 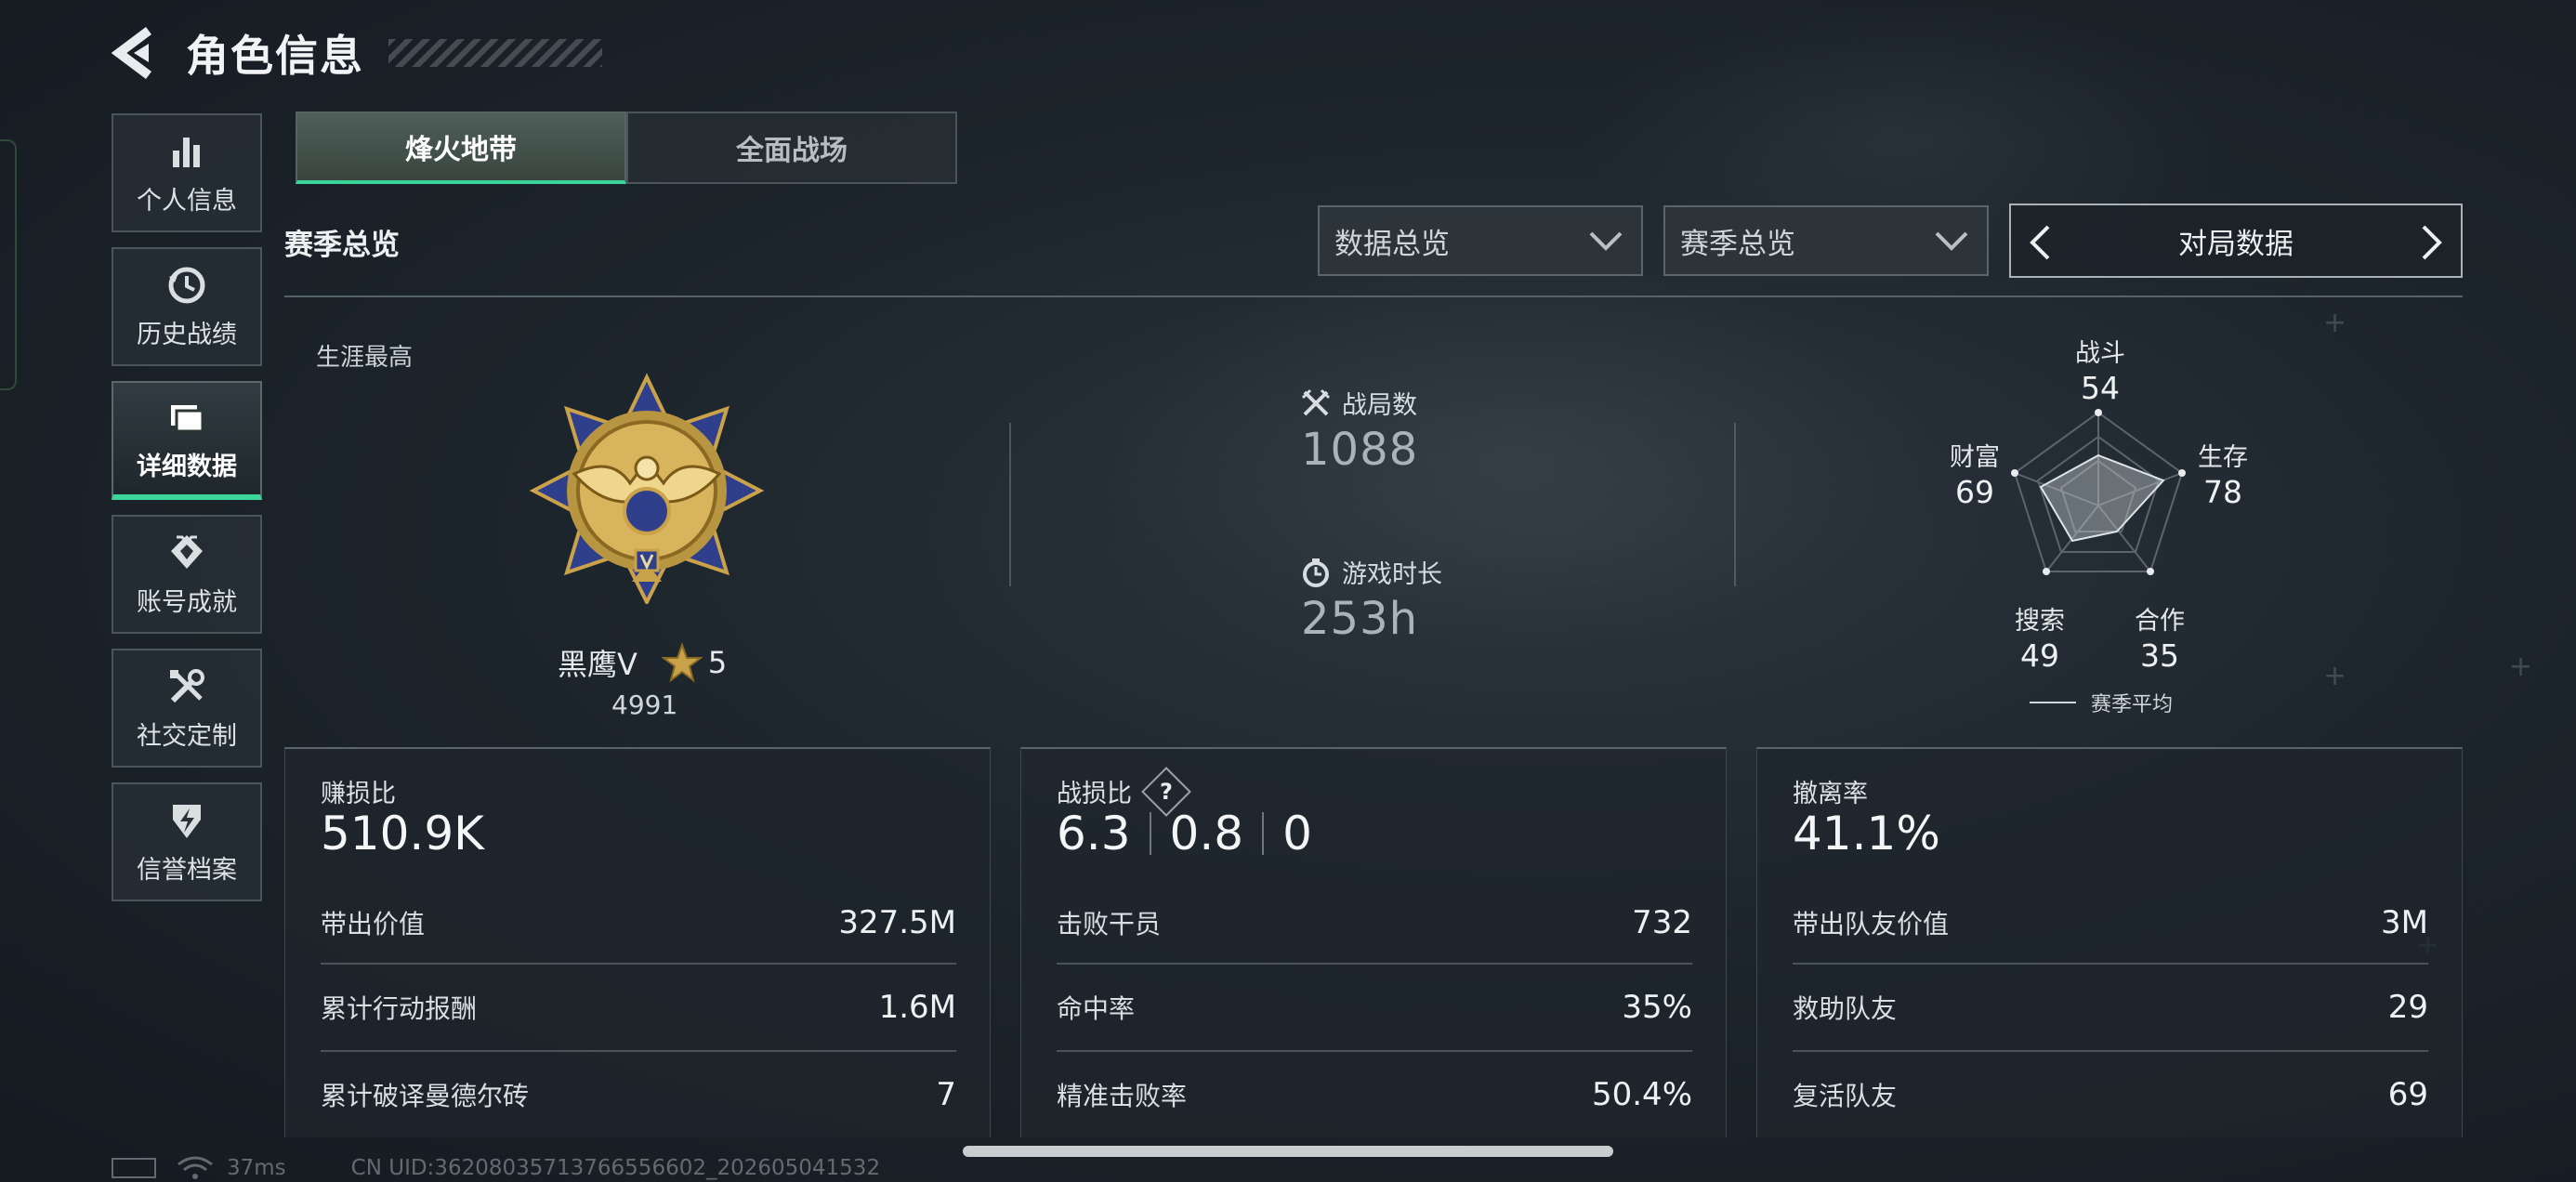 What do you see at coordinates (1974, 492) in the screenshot?
I see `radar-axis-value: 69` at bounding box center [1974, 492].